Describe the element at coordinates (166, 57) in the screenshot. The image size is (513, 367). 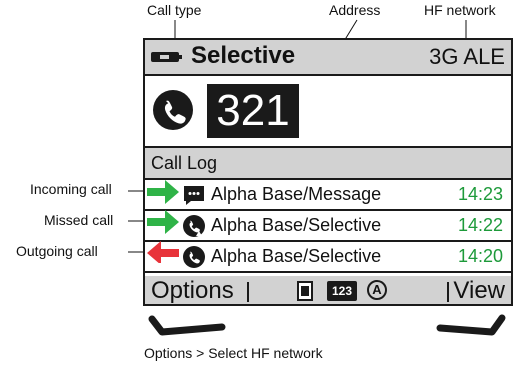
I see `battery-icon` at that location.